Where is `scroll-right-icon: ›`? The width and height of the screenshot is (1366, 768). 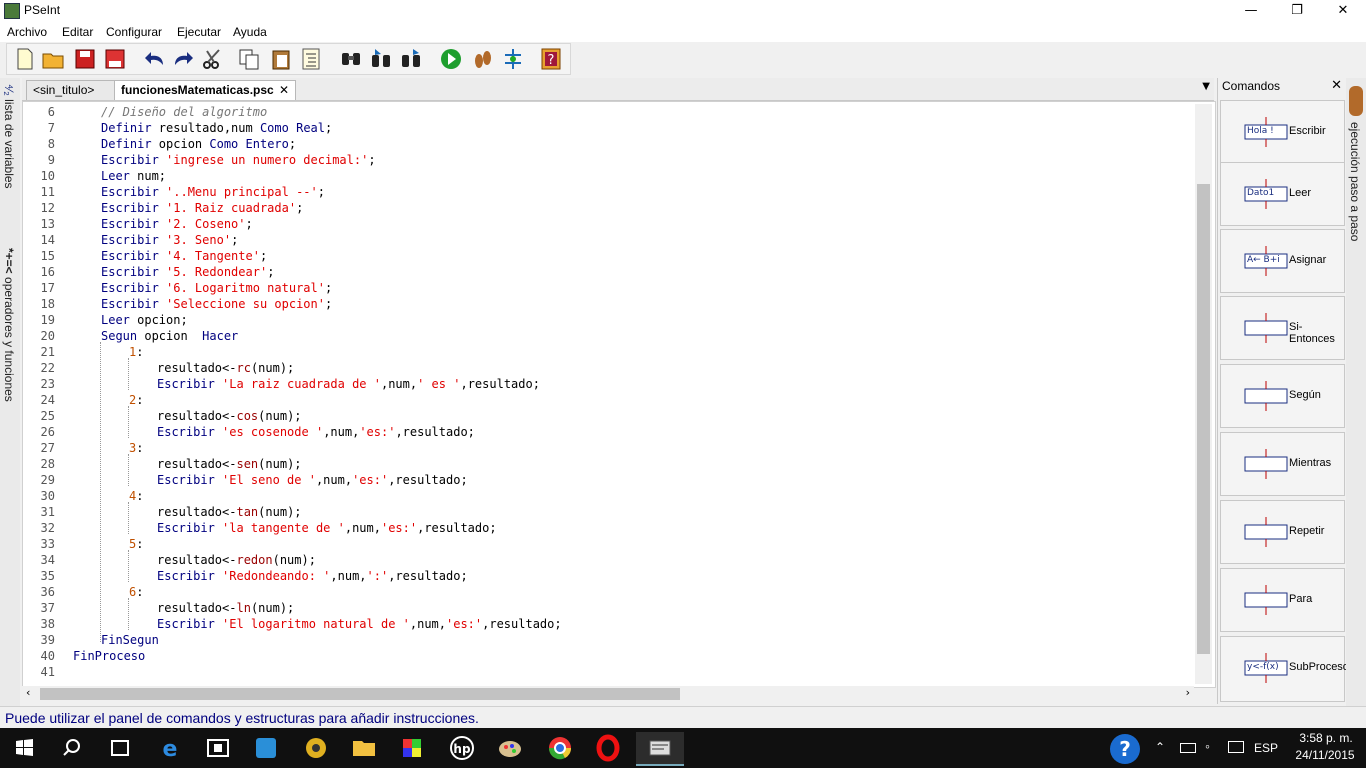 scroll-right-icon: › is located at coordinates (1188, 692).